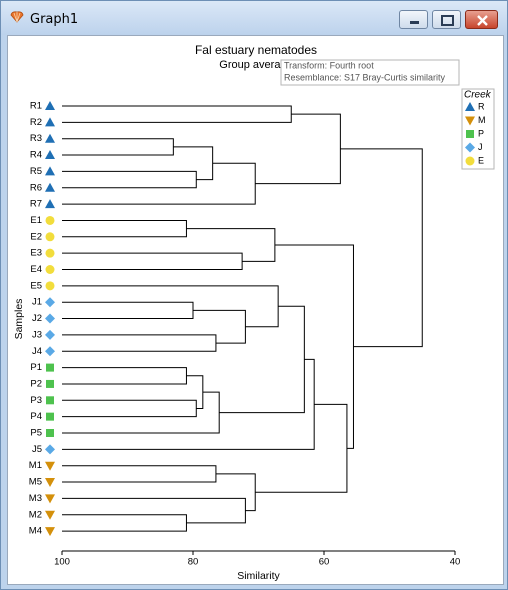 This screenshot has height=590, width=508. Describe the element at coordinates (329, 65) in the screenshot. I see `info-line: Transform: Fourth root` at that location.